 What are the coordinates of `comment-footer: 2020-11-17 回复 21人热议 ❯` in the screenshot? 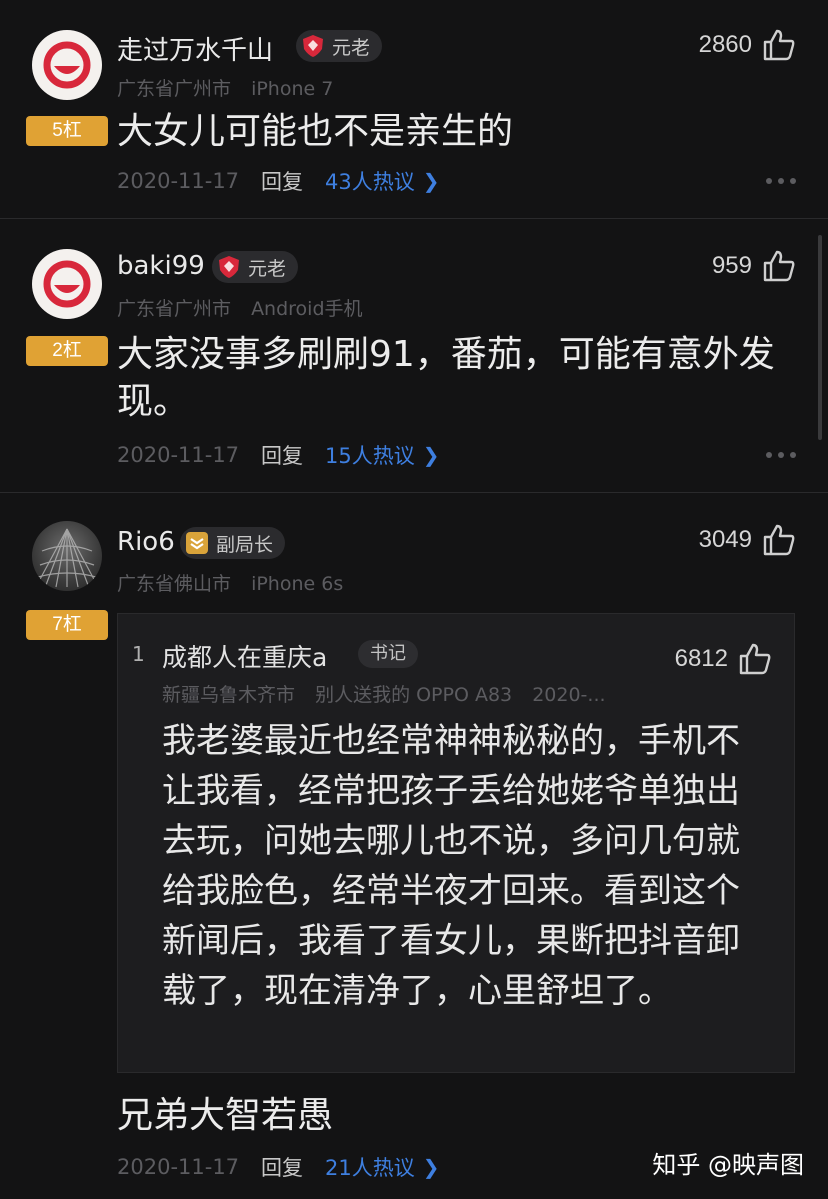 It's located at (278, 1167).